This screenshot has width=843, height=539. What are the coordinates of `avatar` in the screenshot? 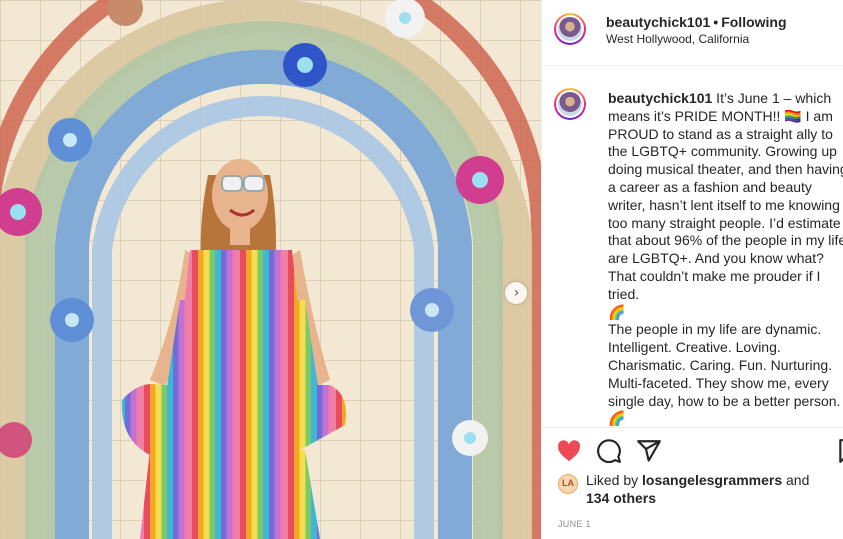 It's located at (570, 29).